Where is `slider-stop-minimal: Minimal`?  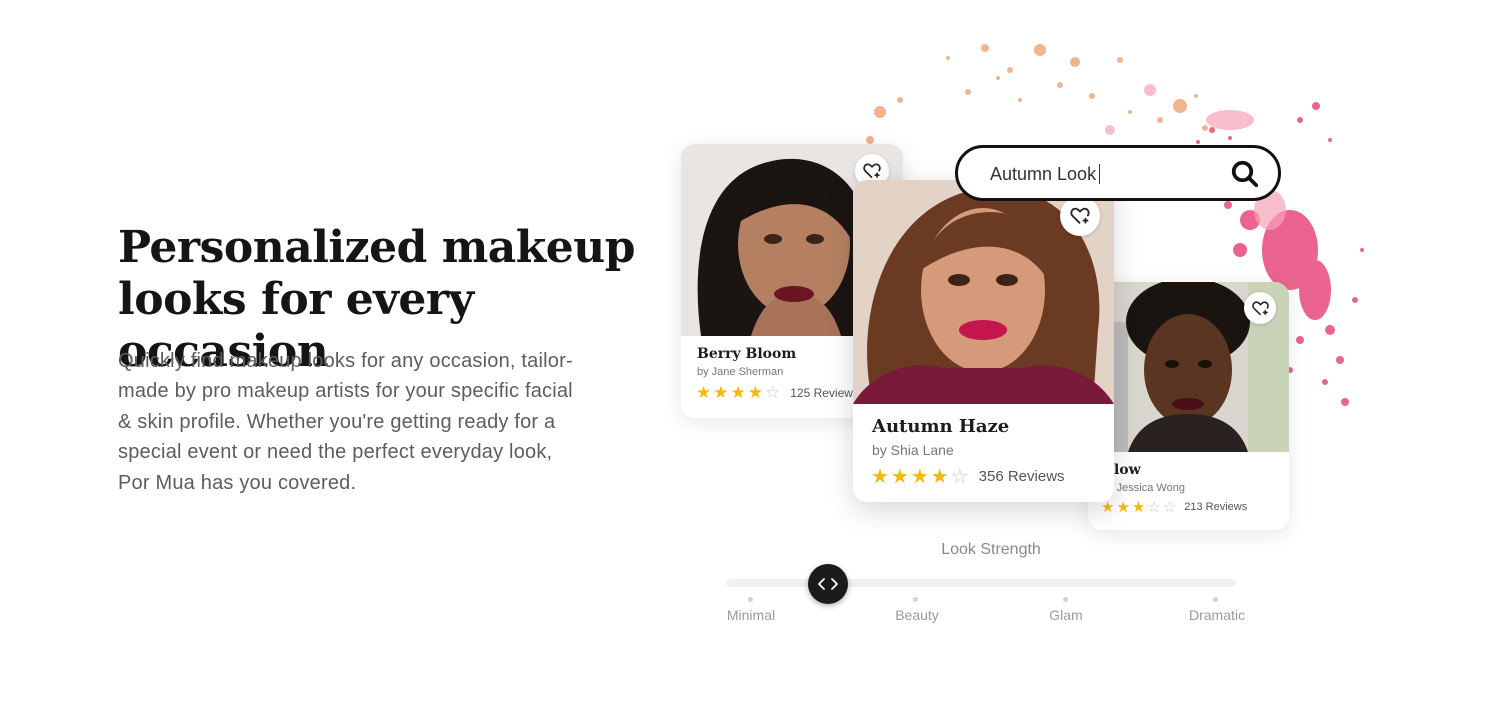
slider-stop-minimal: Minimal is located at coordinates (751, 615).